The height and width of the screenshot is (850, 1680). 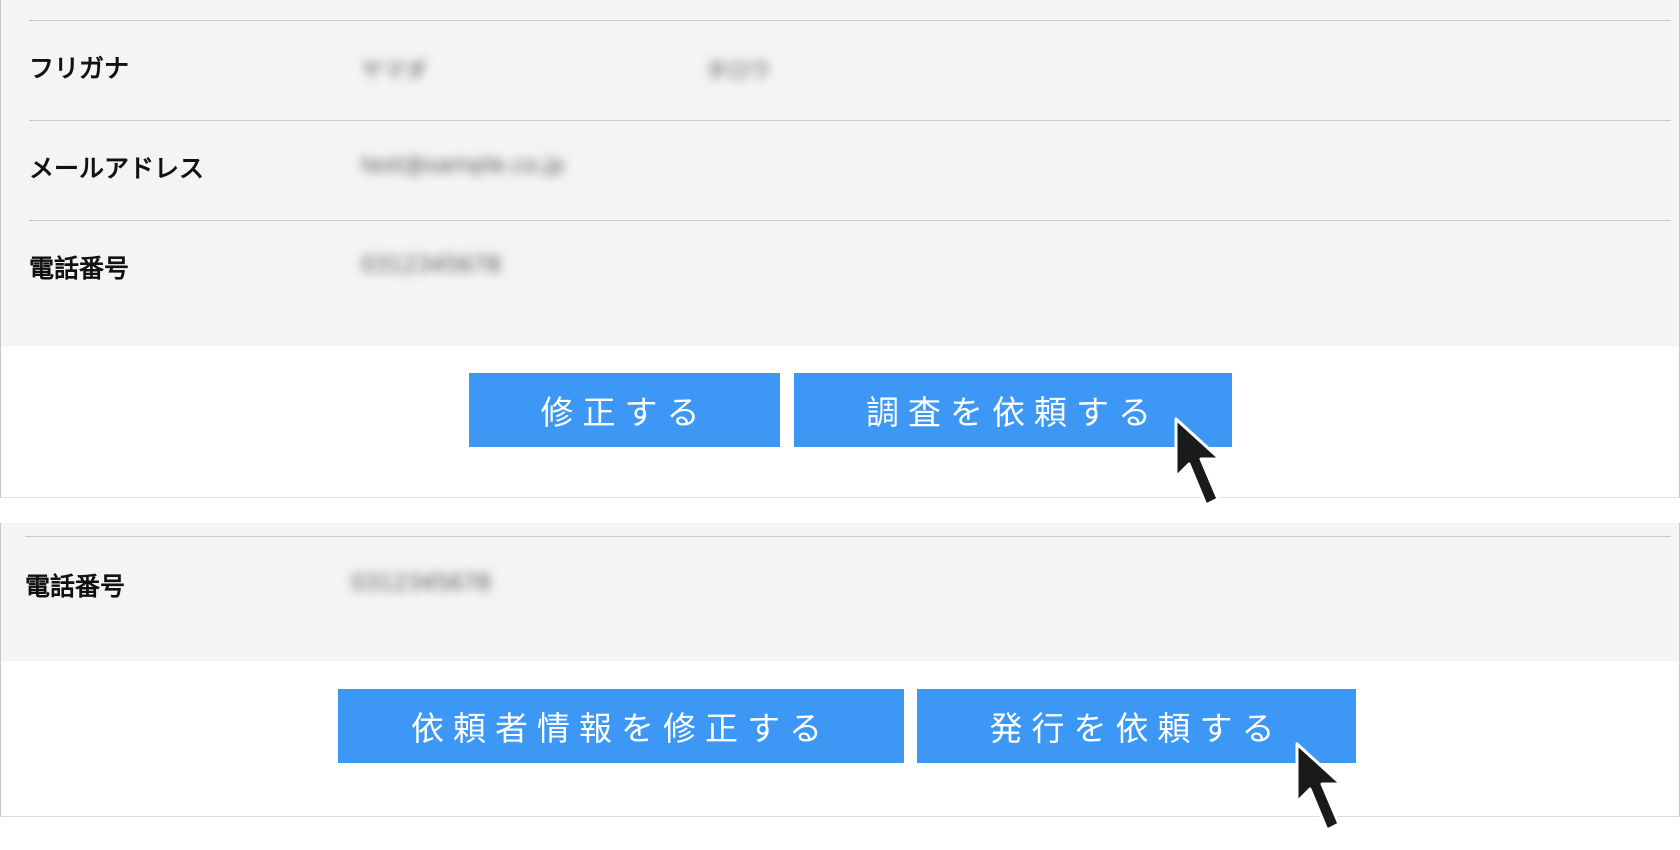 What do you see at coordinates (848, 596) in the screenshot?
I see `row-phone-bottom: 電話番号 0312345678` at bounding box center [848, 596].